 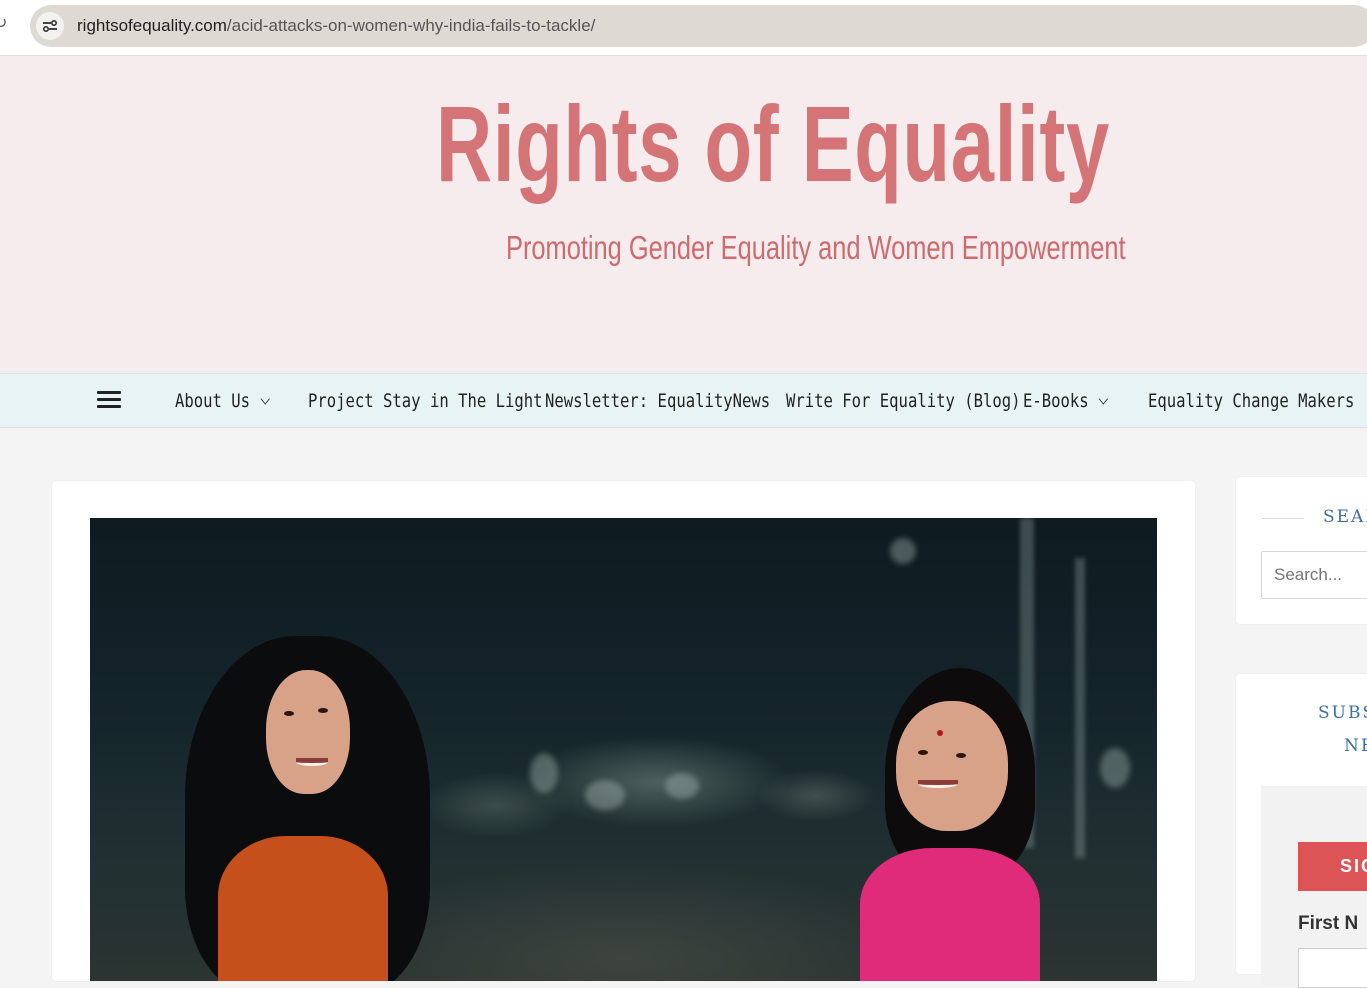 What do you see at coordinates (1301, 550) in the screenshot?
I see `search-widget: SEAI` at bounding box center [1301, 550].